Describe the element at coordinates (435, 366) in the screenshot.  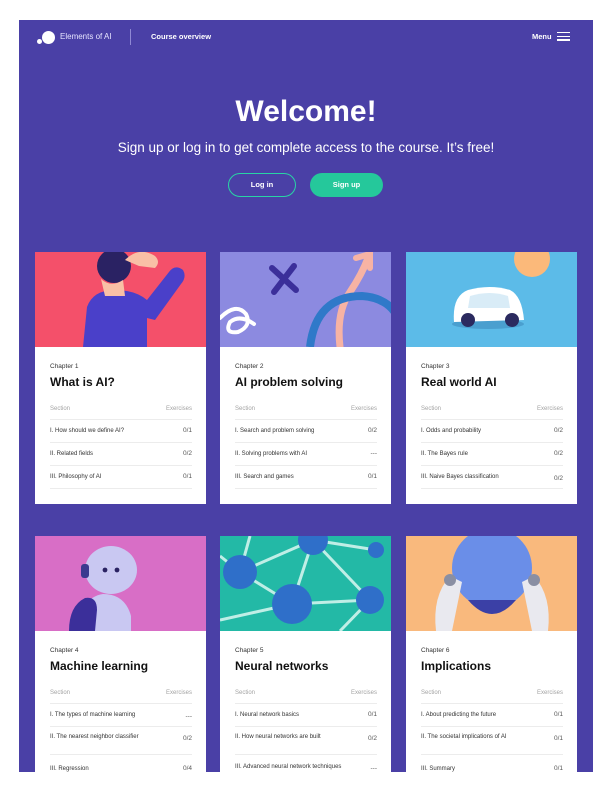
I see `chapter-3-number: Chapter 3` at that location.